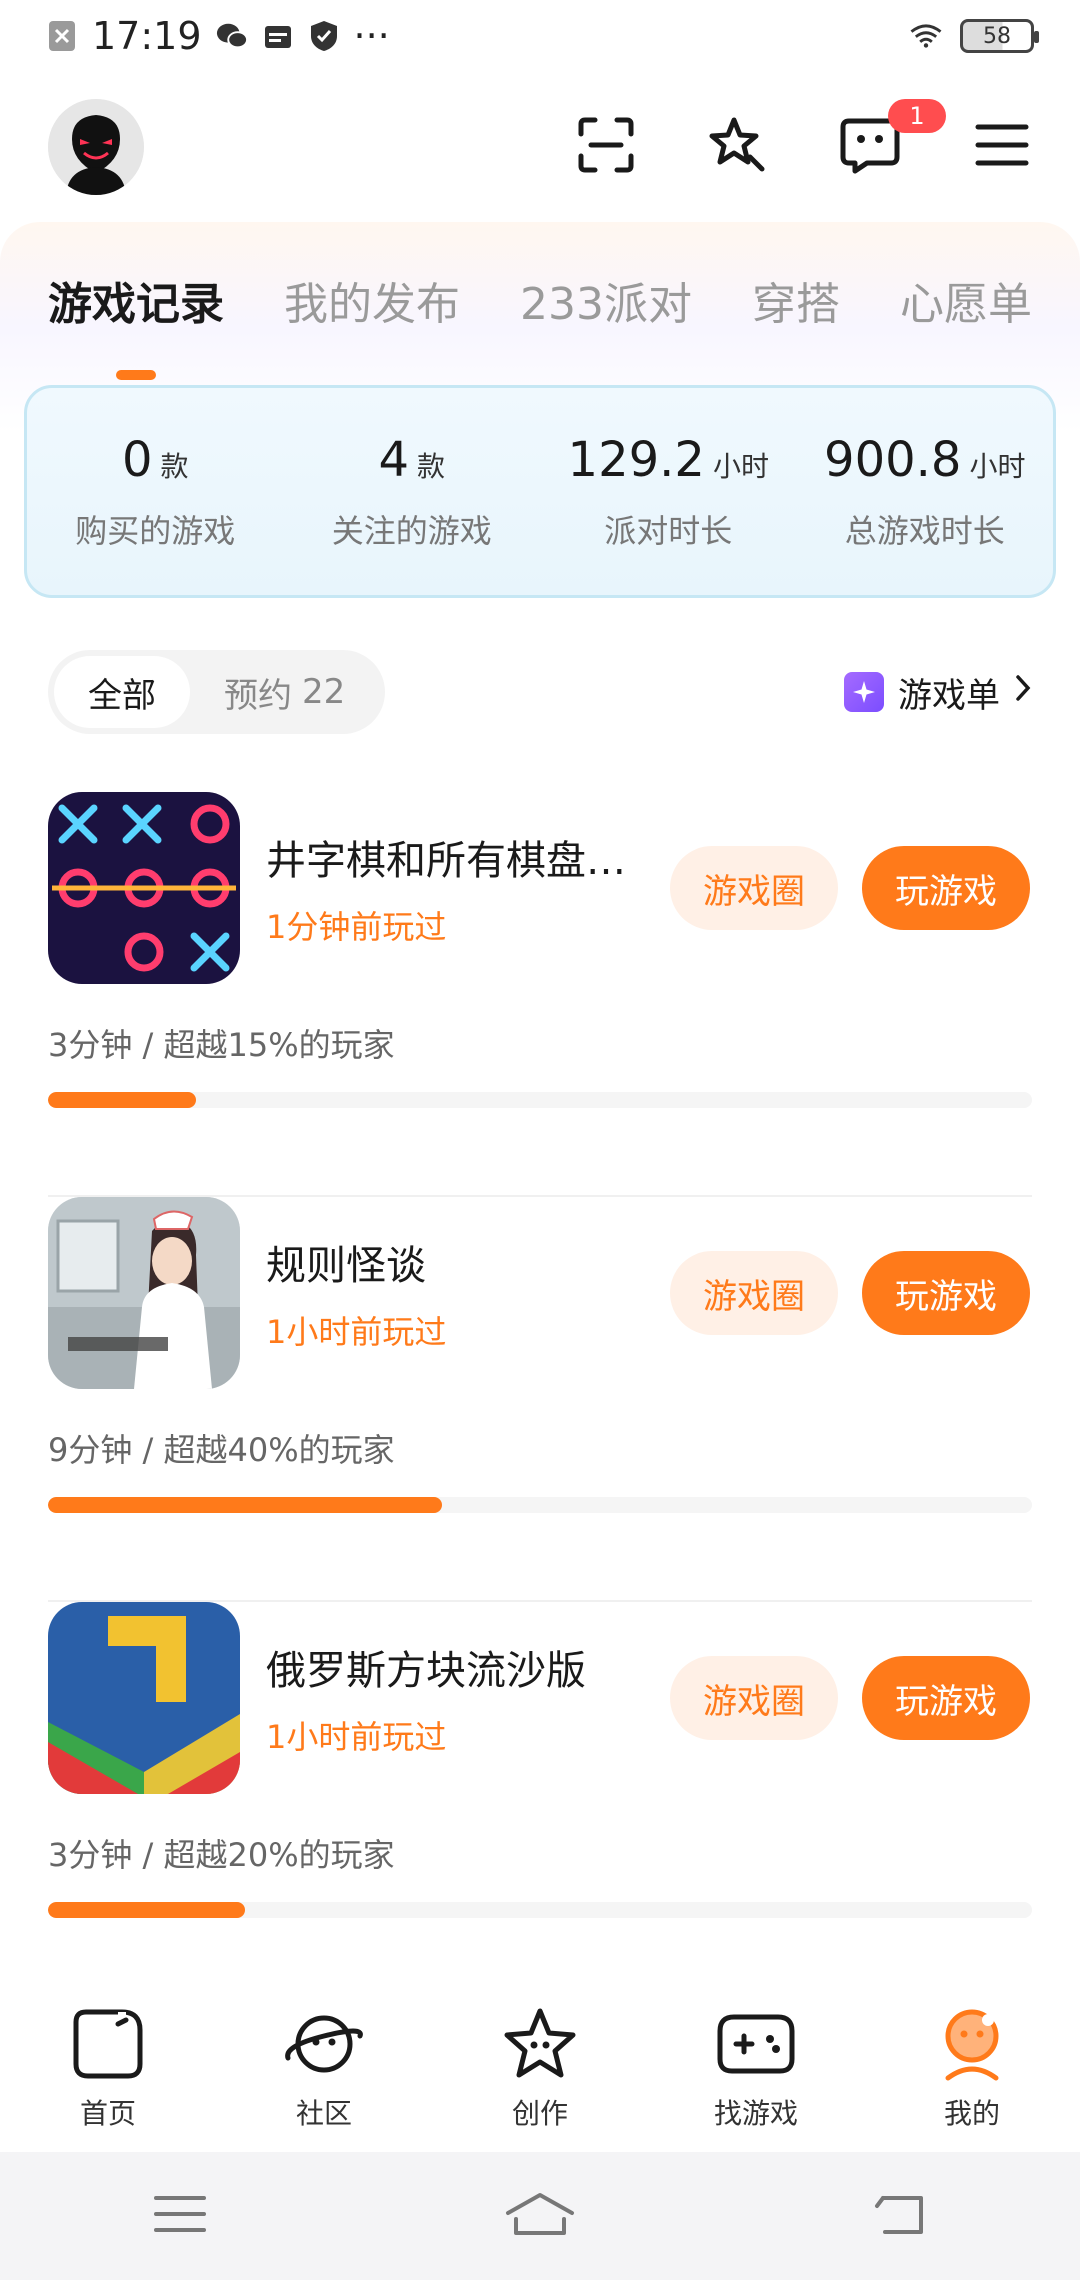  I want to click on stat-total-play-time: 900.8 小时 总游戏时长, so click(925, 491).